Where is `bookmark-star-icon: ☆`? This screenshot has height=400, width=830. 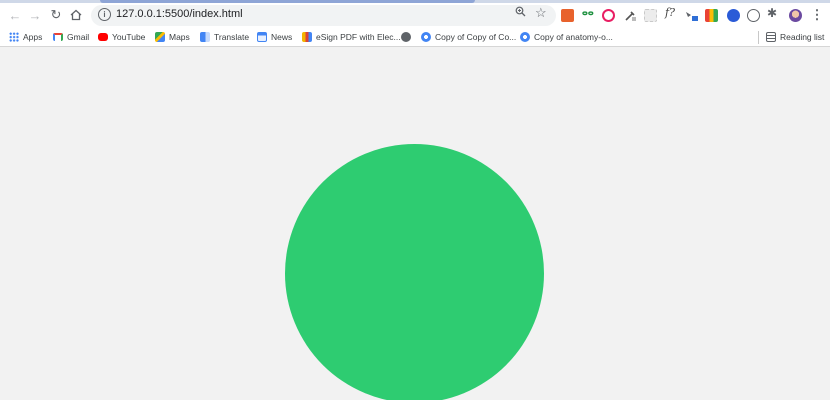
bookmark-star-icon: ☆ is located at coordinates (541, 13).